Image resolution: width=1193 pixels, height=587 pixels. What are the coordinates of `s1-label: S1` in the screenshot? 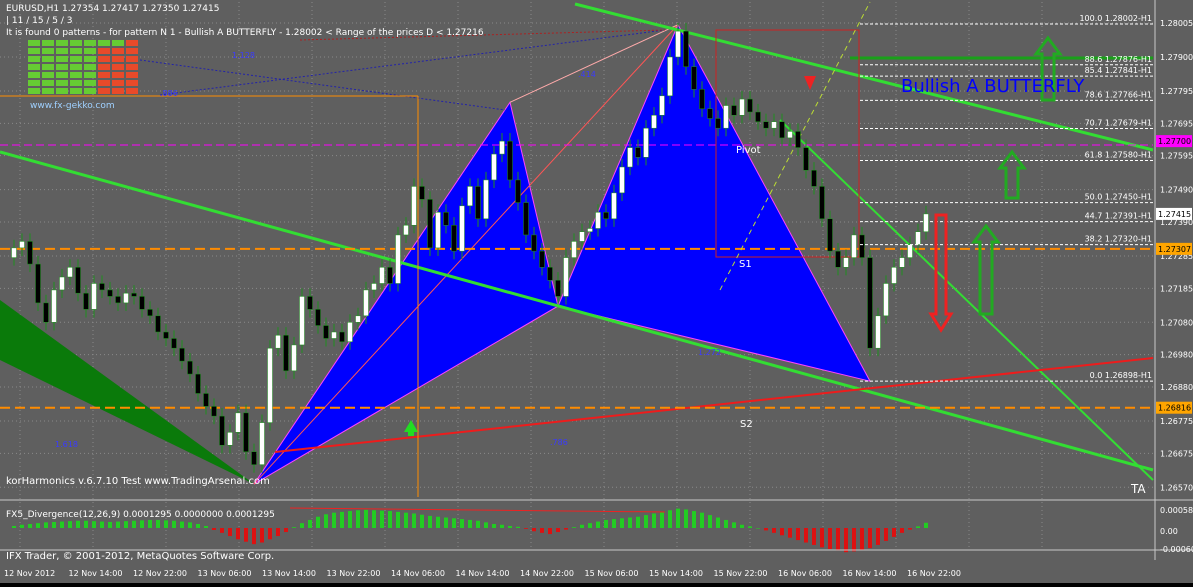 It's located at (745, 264).